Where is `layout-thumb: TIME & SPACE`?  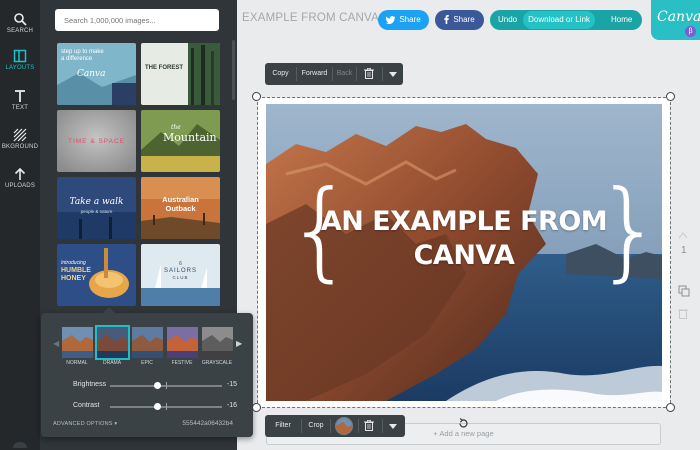
layout-thumb: TIME & SPACE is located at coordinates (96, 141).